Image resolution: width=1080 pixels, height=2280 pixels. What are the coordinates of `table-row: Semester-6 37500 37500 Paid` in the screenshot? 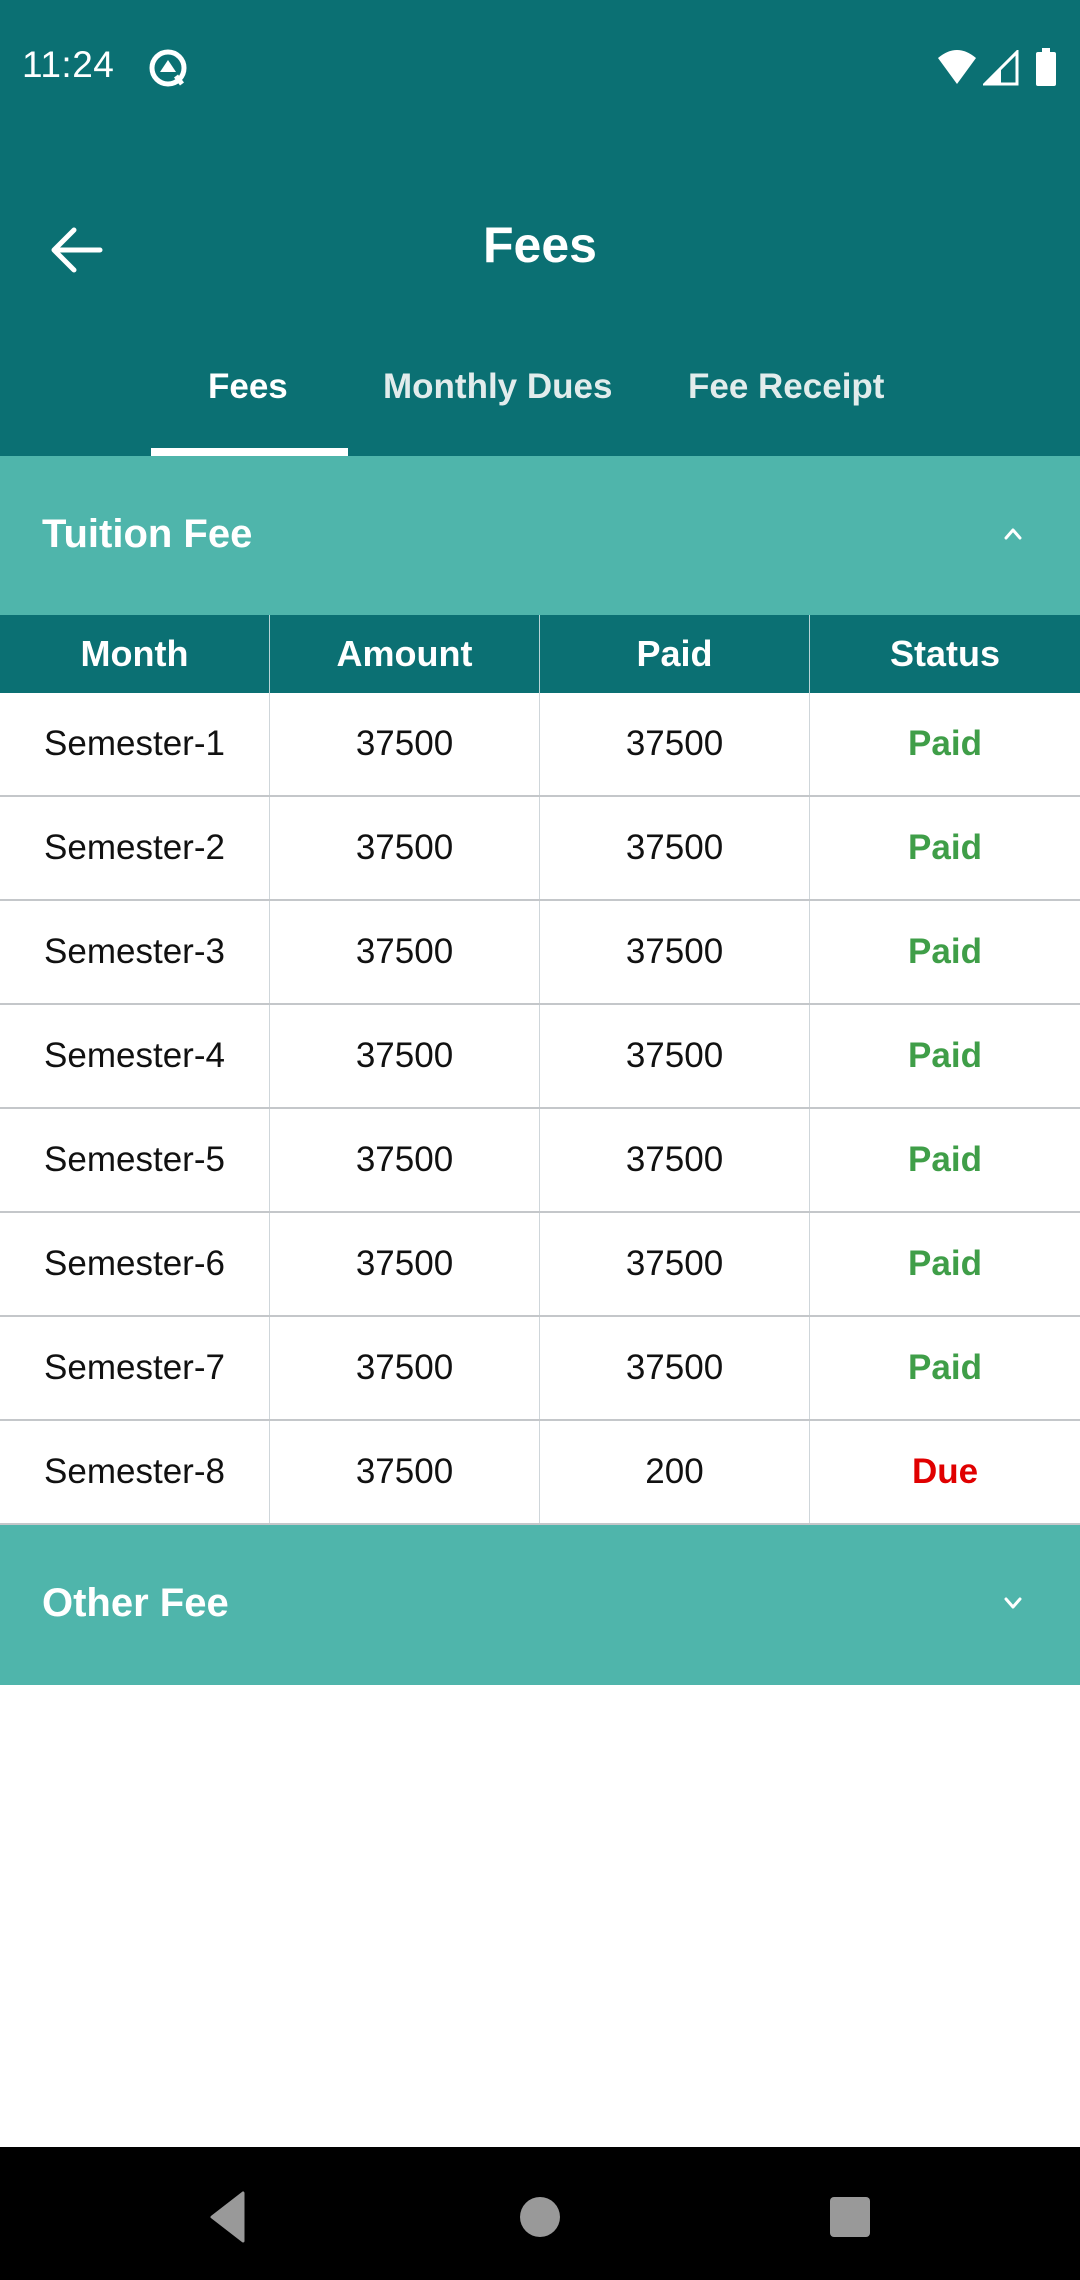 It's located at (540, 1265).